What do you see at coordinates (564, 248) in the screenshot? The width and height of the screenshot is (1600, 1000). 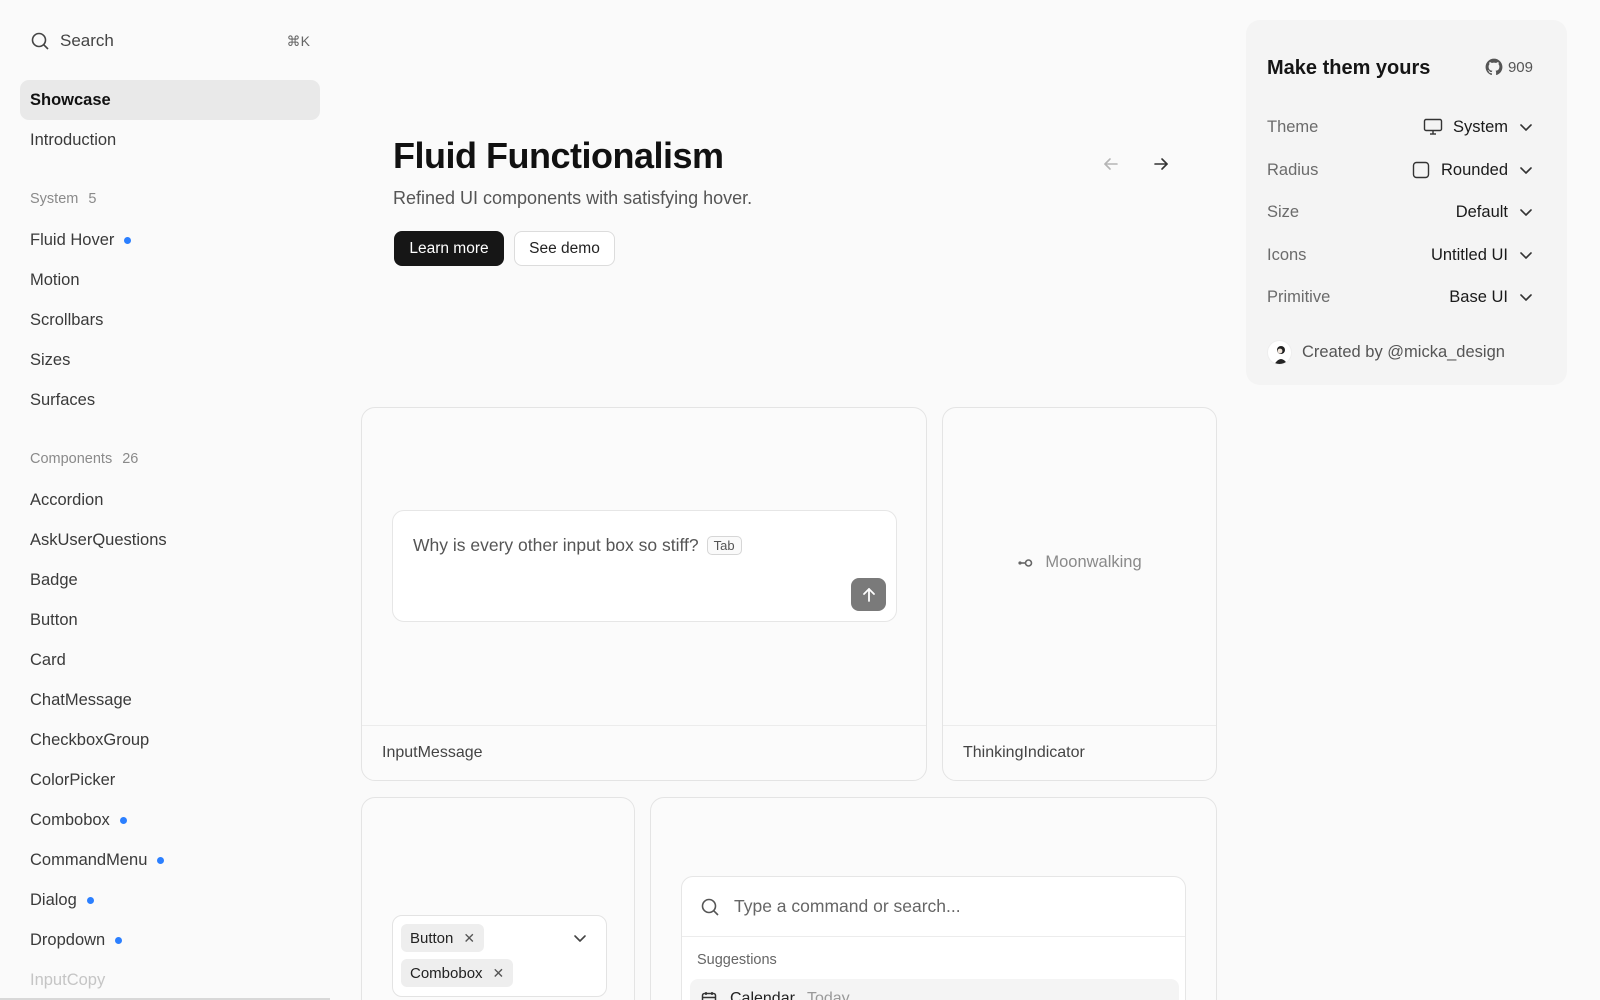 I see `see-demo-button: See demo` at bounding box center [564, 248].